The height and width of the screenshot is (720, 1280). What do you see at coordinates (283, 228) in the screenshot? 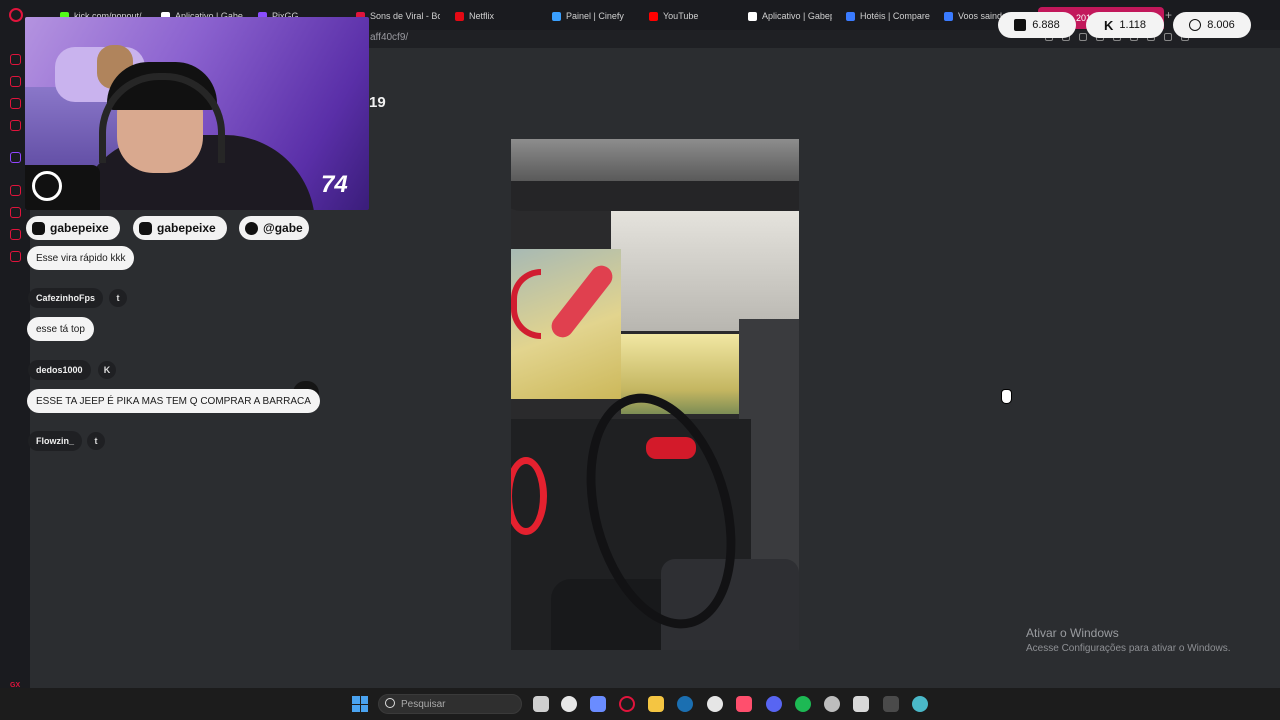
I see `social-handle: @gabe` at bounding box center [283, 228].